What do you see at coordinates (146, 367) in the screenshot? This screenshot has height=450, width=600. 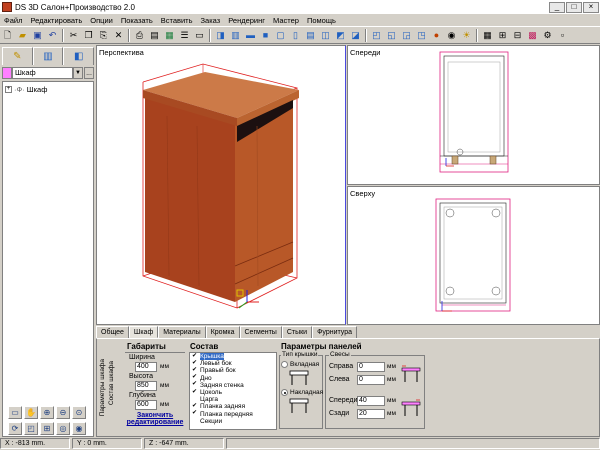 I see `width-field: 400` at bounding box center [146, 367].